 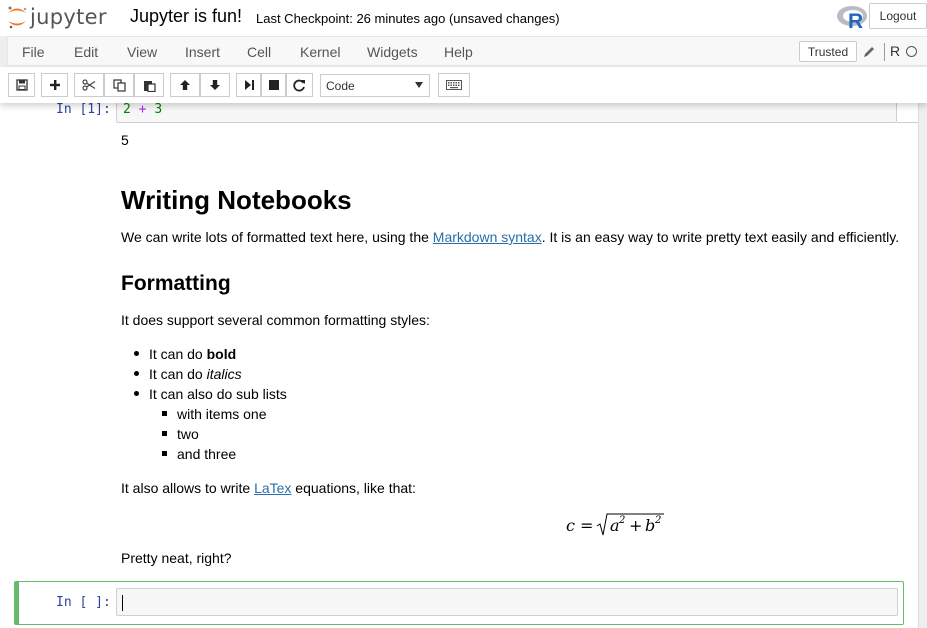 I want to click on text: equations, like that:, so click(x=353, y=488).